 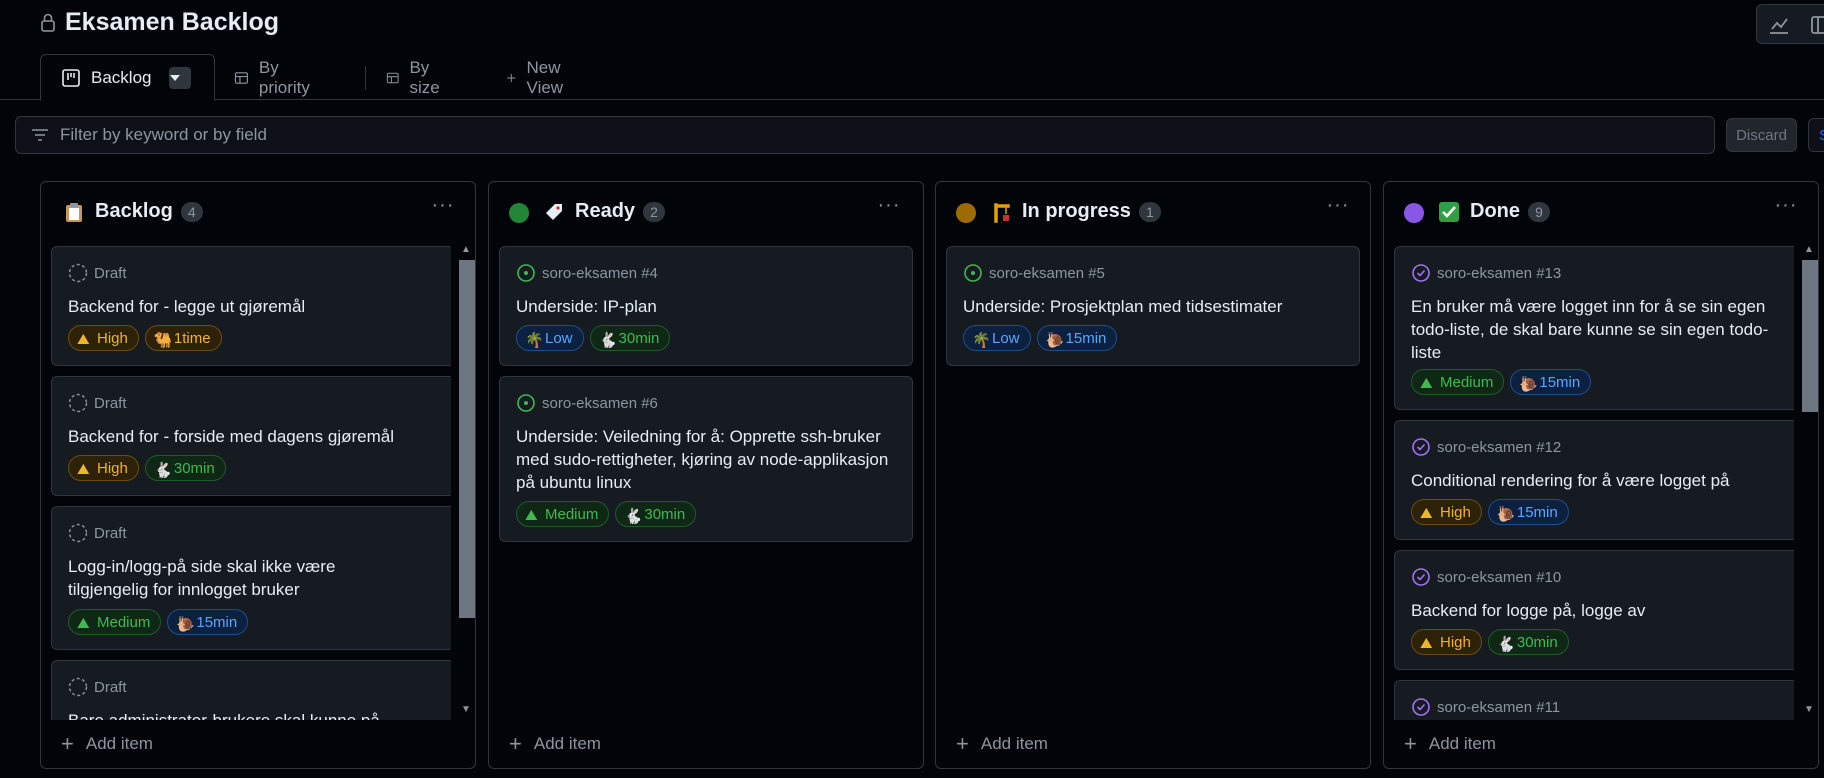 I want to click on size-label: 🐫 1time, so click(x=183, y=338).